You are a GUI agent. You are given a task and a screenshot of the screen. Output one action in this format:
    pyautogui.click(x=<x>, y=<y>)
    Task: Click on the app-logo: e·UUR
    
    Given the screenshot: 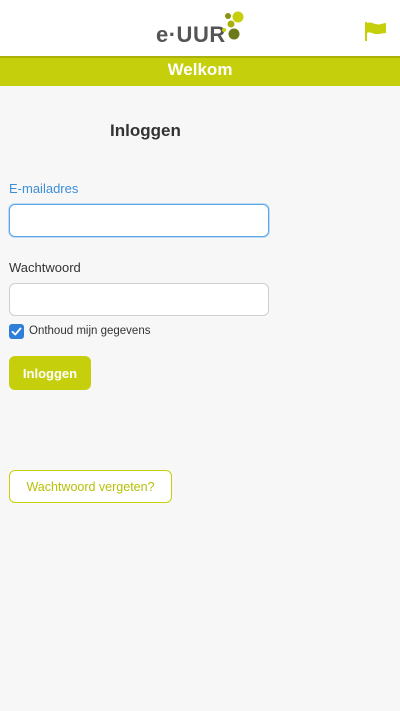 What is the action you would take?
    pyautogui.click(x=202, y=29)
    